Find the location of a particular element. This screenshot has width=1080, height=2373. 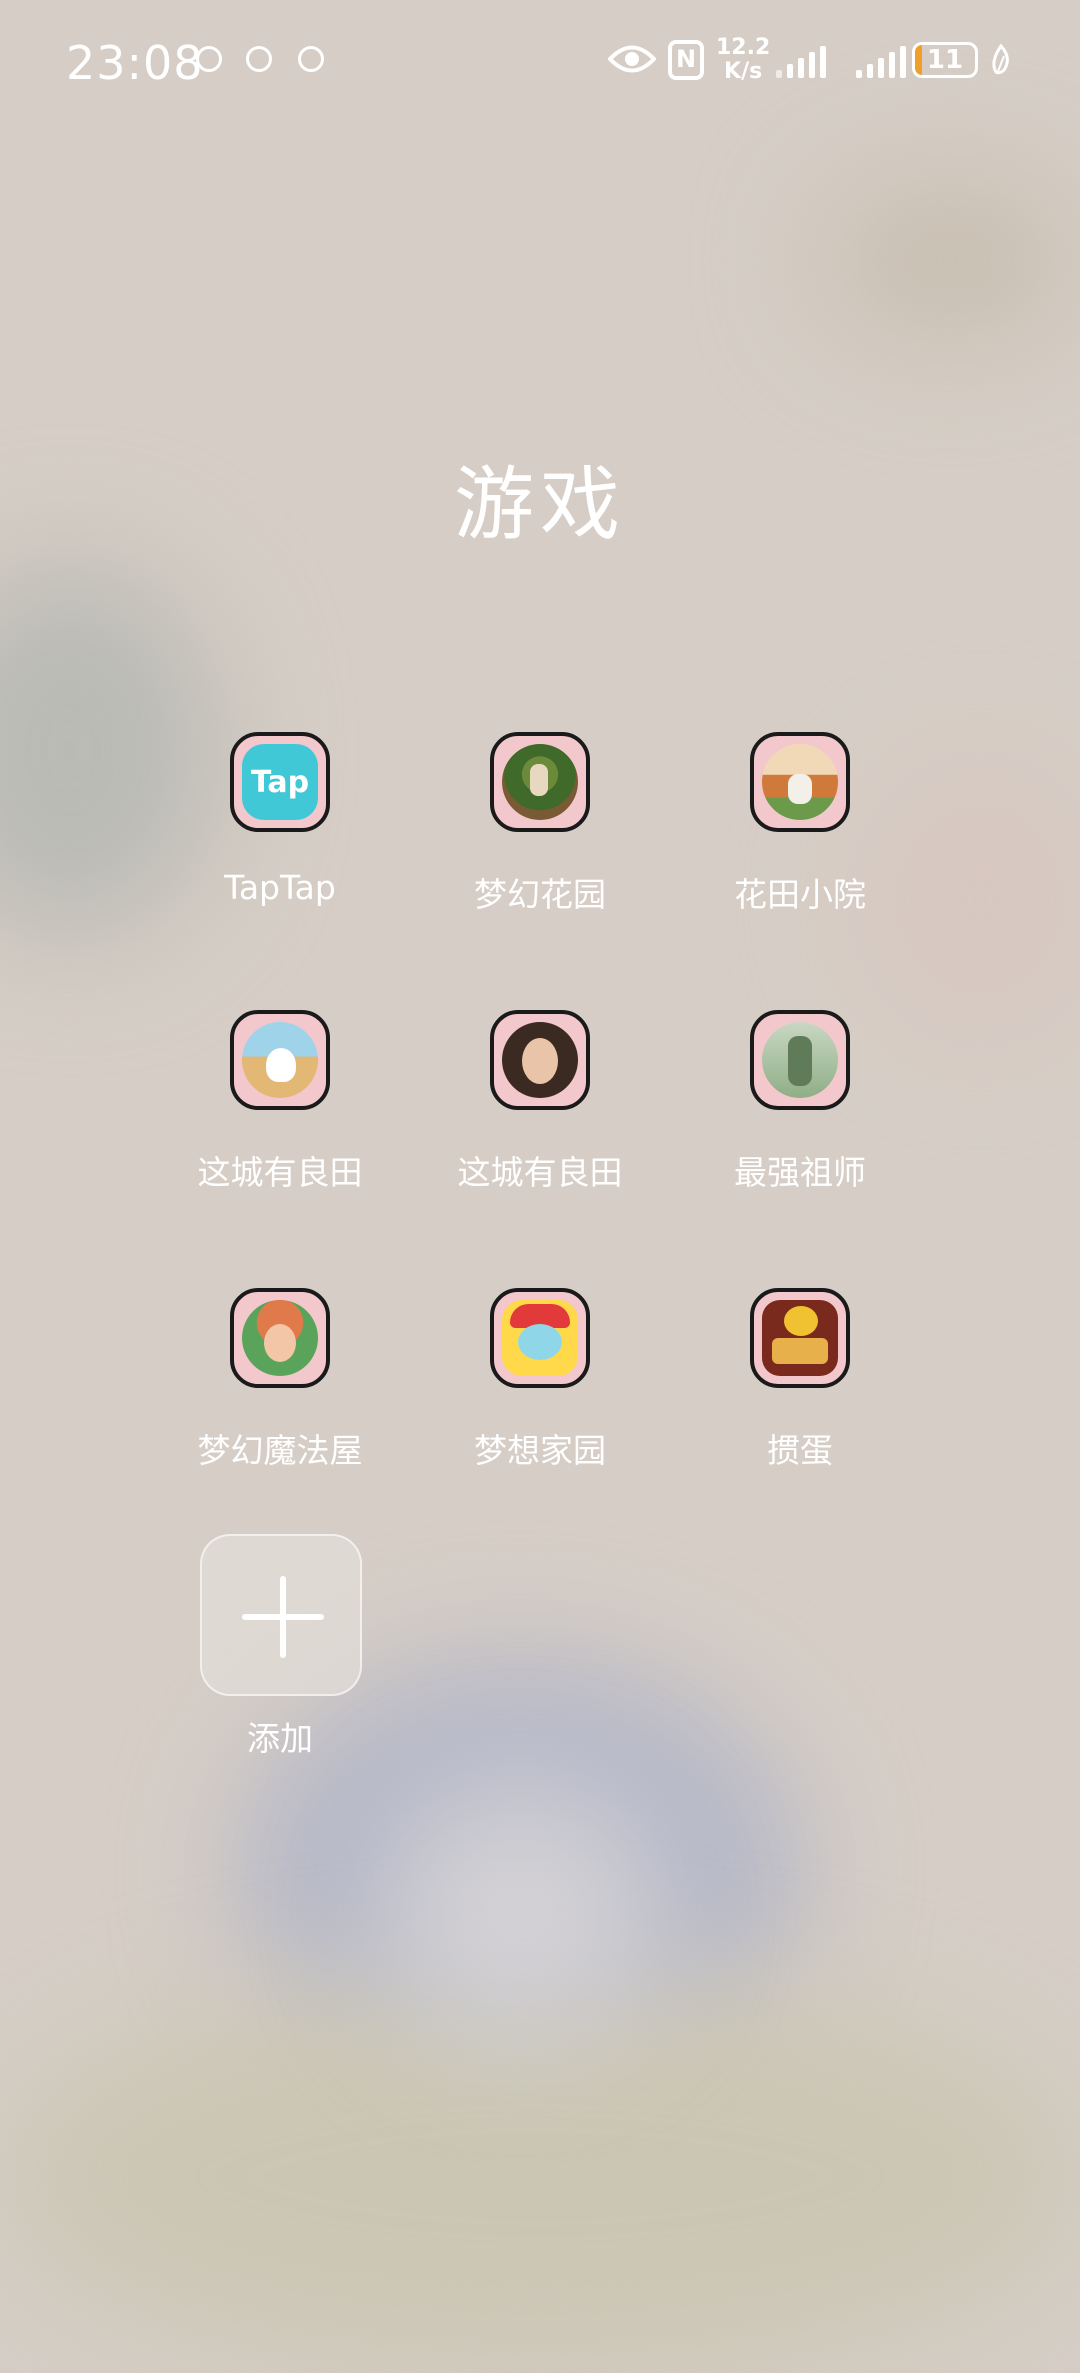

app-garden-game: 梦幻花园 is located at coordinates (540, 824).